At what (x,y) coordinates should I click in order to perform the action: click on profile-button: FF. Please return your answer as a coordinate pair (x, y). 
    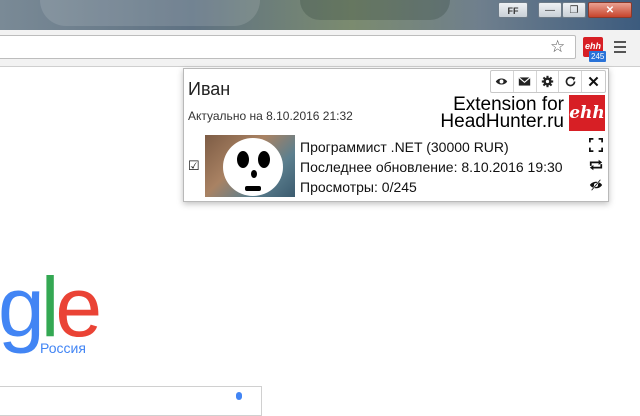
    Looking at the image, I should click on (513, 10).